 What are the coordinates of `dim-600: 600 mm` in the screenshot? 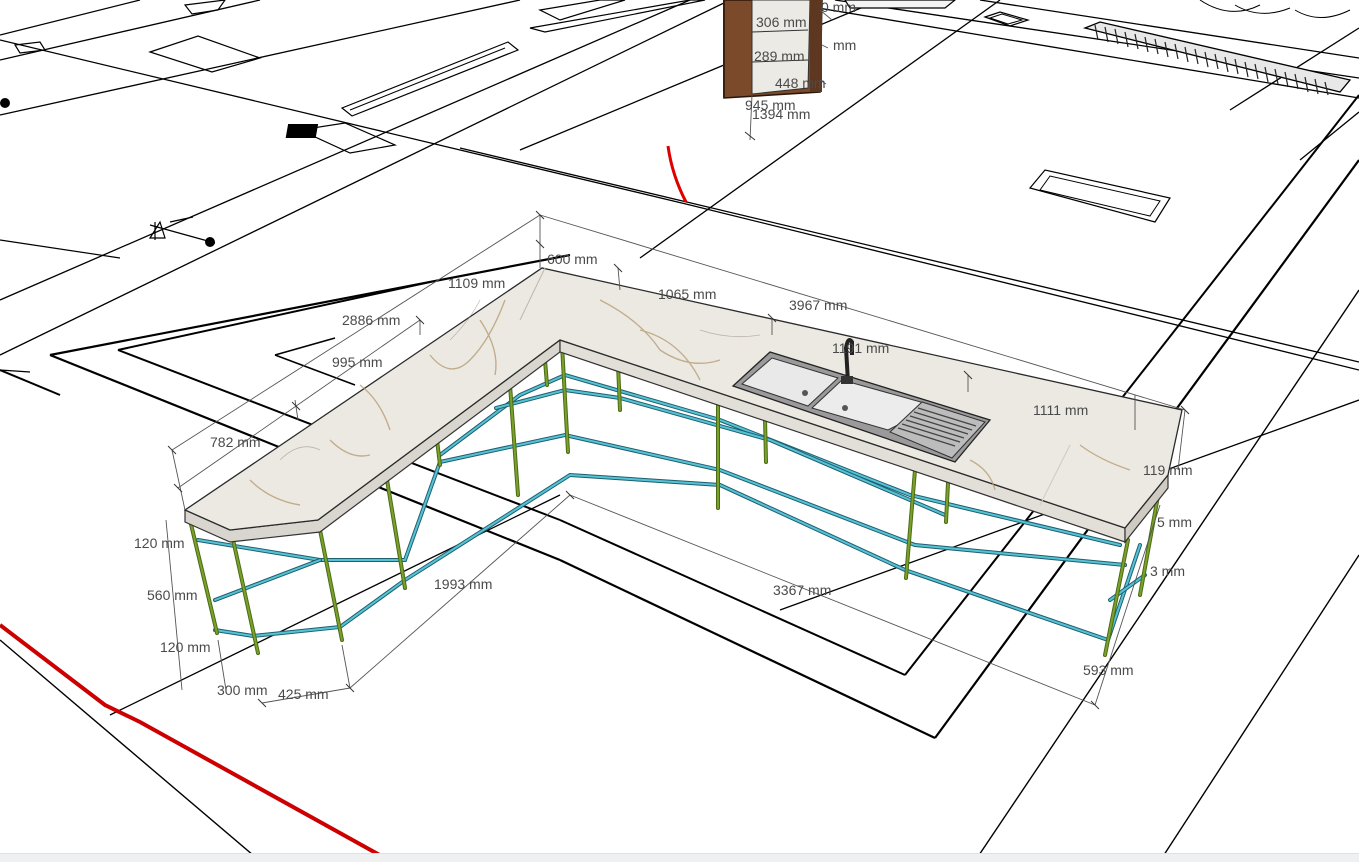 It's located at (572, 259).